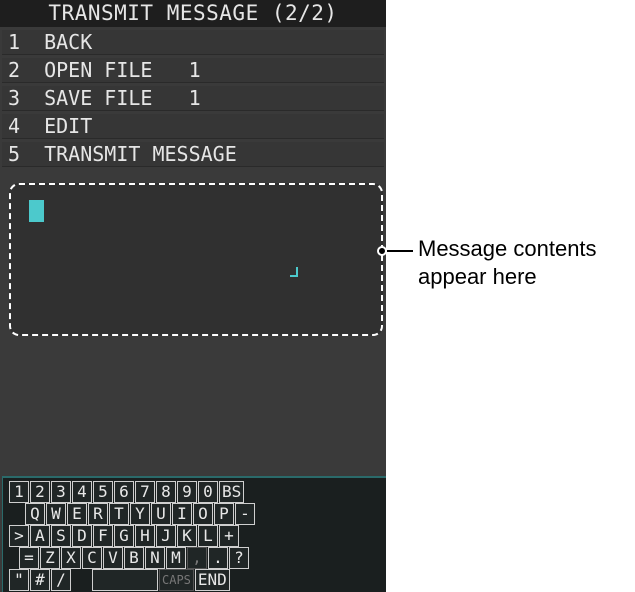 This screenshot has height=592, width=635. What do you see at coordinates (68, 126) in the screenshot?
I see `menu-item-label: EDIT` at bounding box center [68, 126].